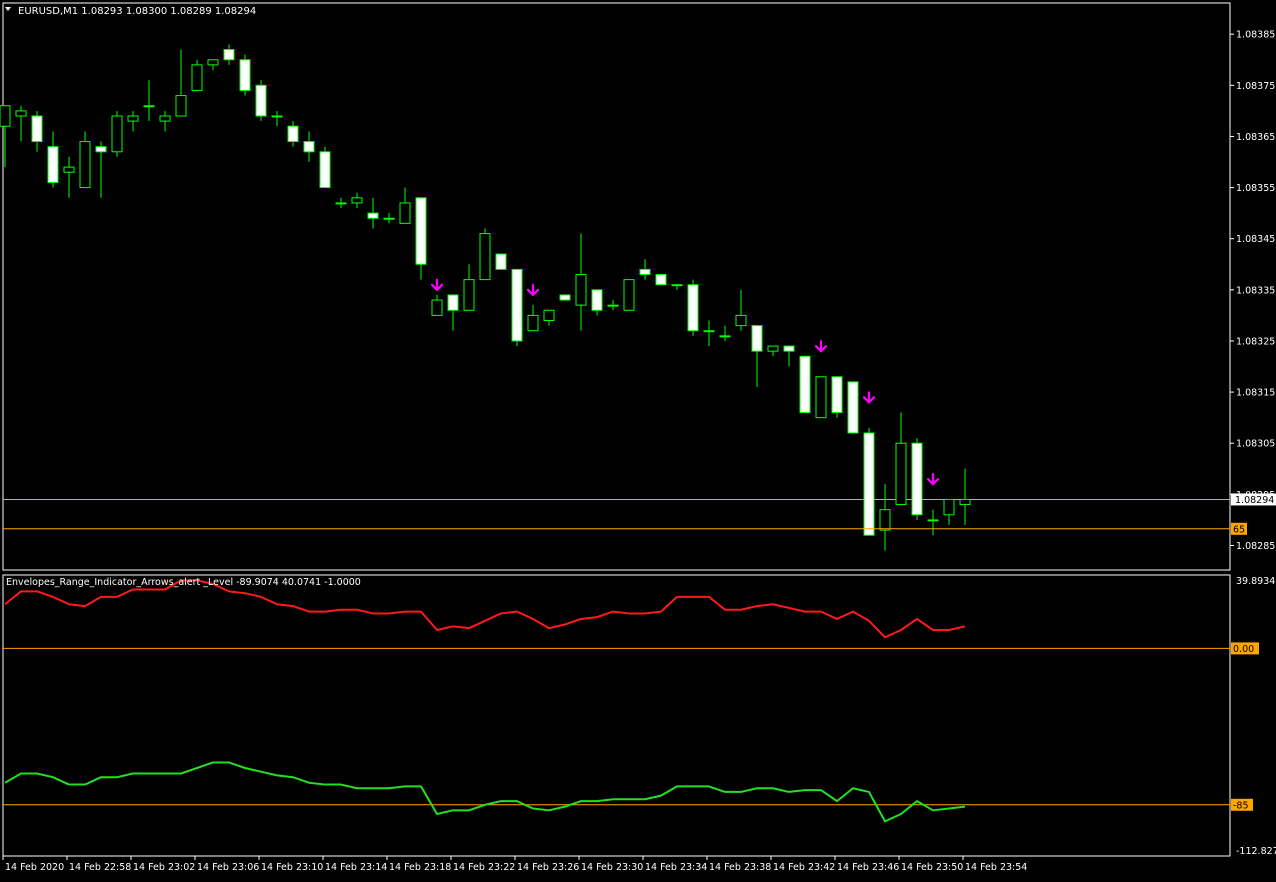 This screenshot has height=882, width=1276. I want to click on level-label: -85, so click(1241, 805).